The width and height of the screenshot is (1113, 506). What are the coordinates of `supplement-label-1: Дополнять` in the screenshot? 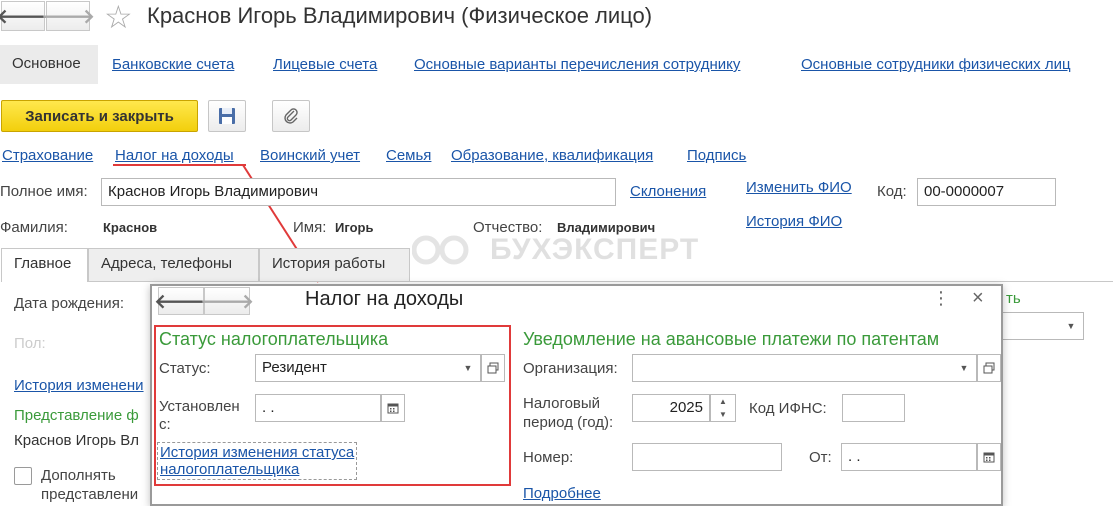 It's located at (78, 475).